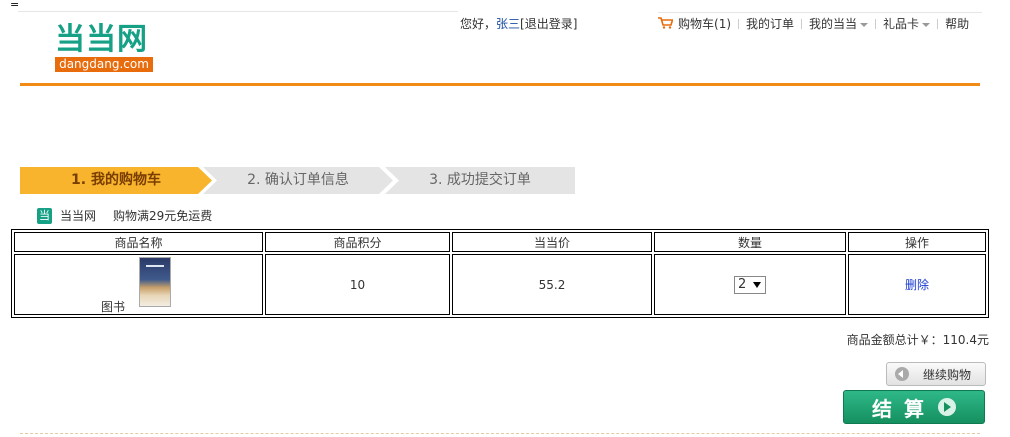 The image size is (1010, 437). I want to click on step-label: 3. 成功提交订单, so click(480, 180).